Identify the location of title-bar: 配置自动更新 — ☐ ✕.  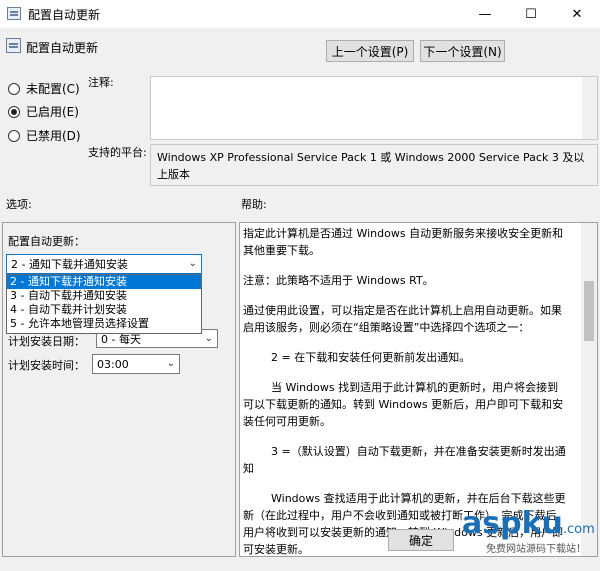
(300, 14).